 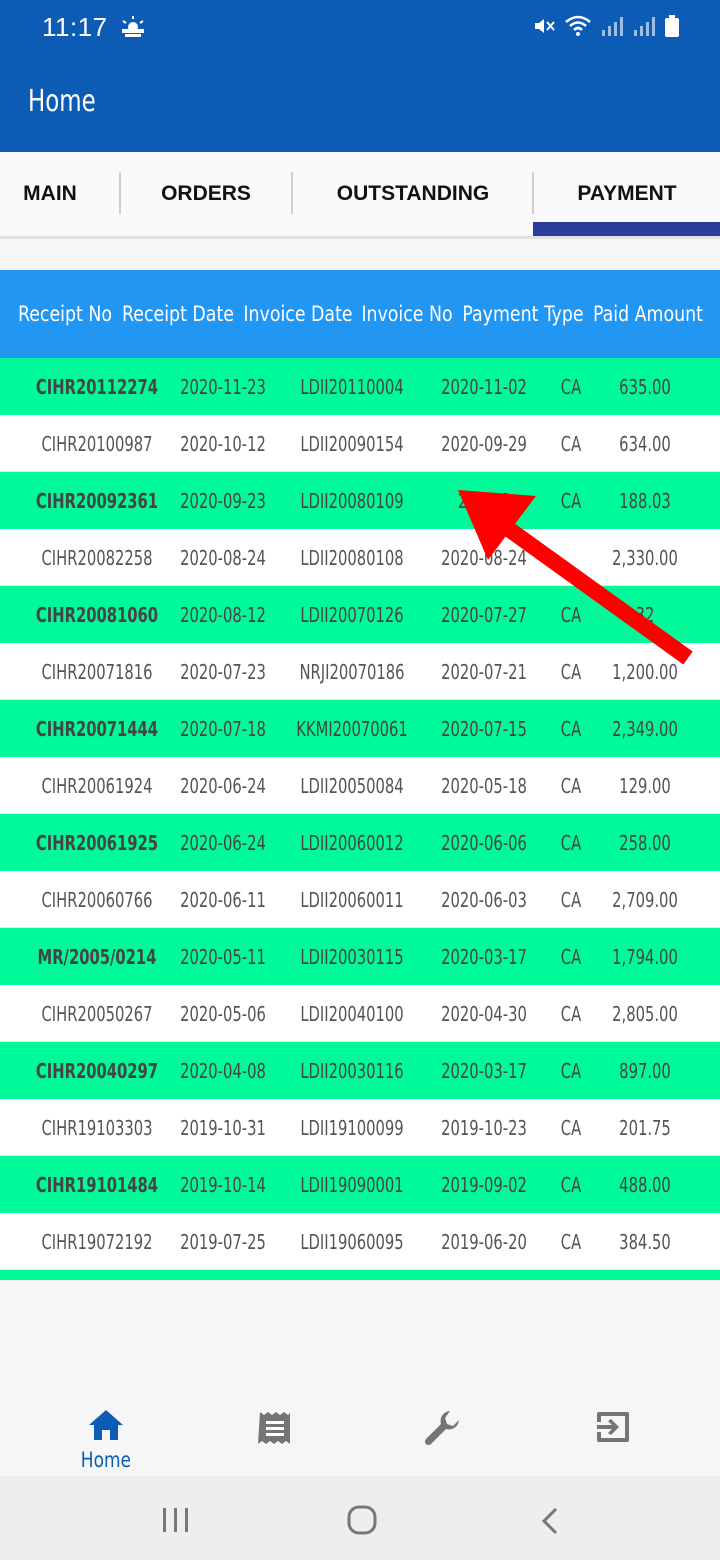 What do you see at coordinates (223, 558) in the screenshot?
I see `cell-receipt-date: 2020-08-24` at bounding box center [223, 558].